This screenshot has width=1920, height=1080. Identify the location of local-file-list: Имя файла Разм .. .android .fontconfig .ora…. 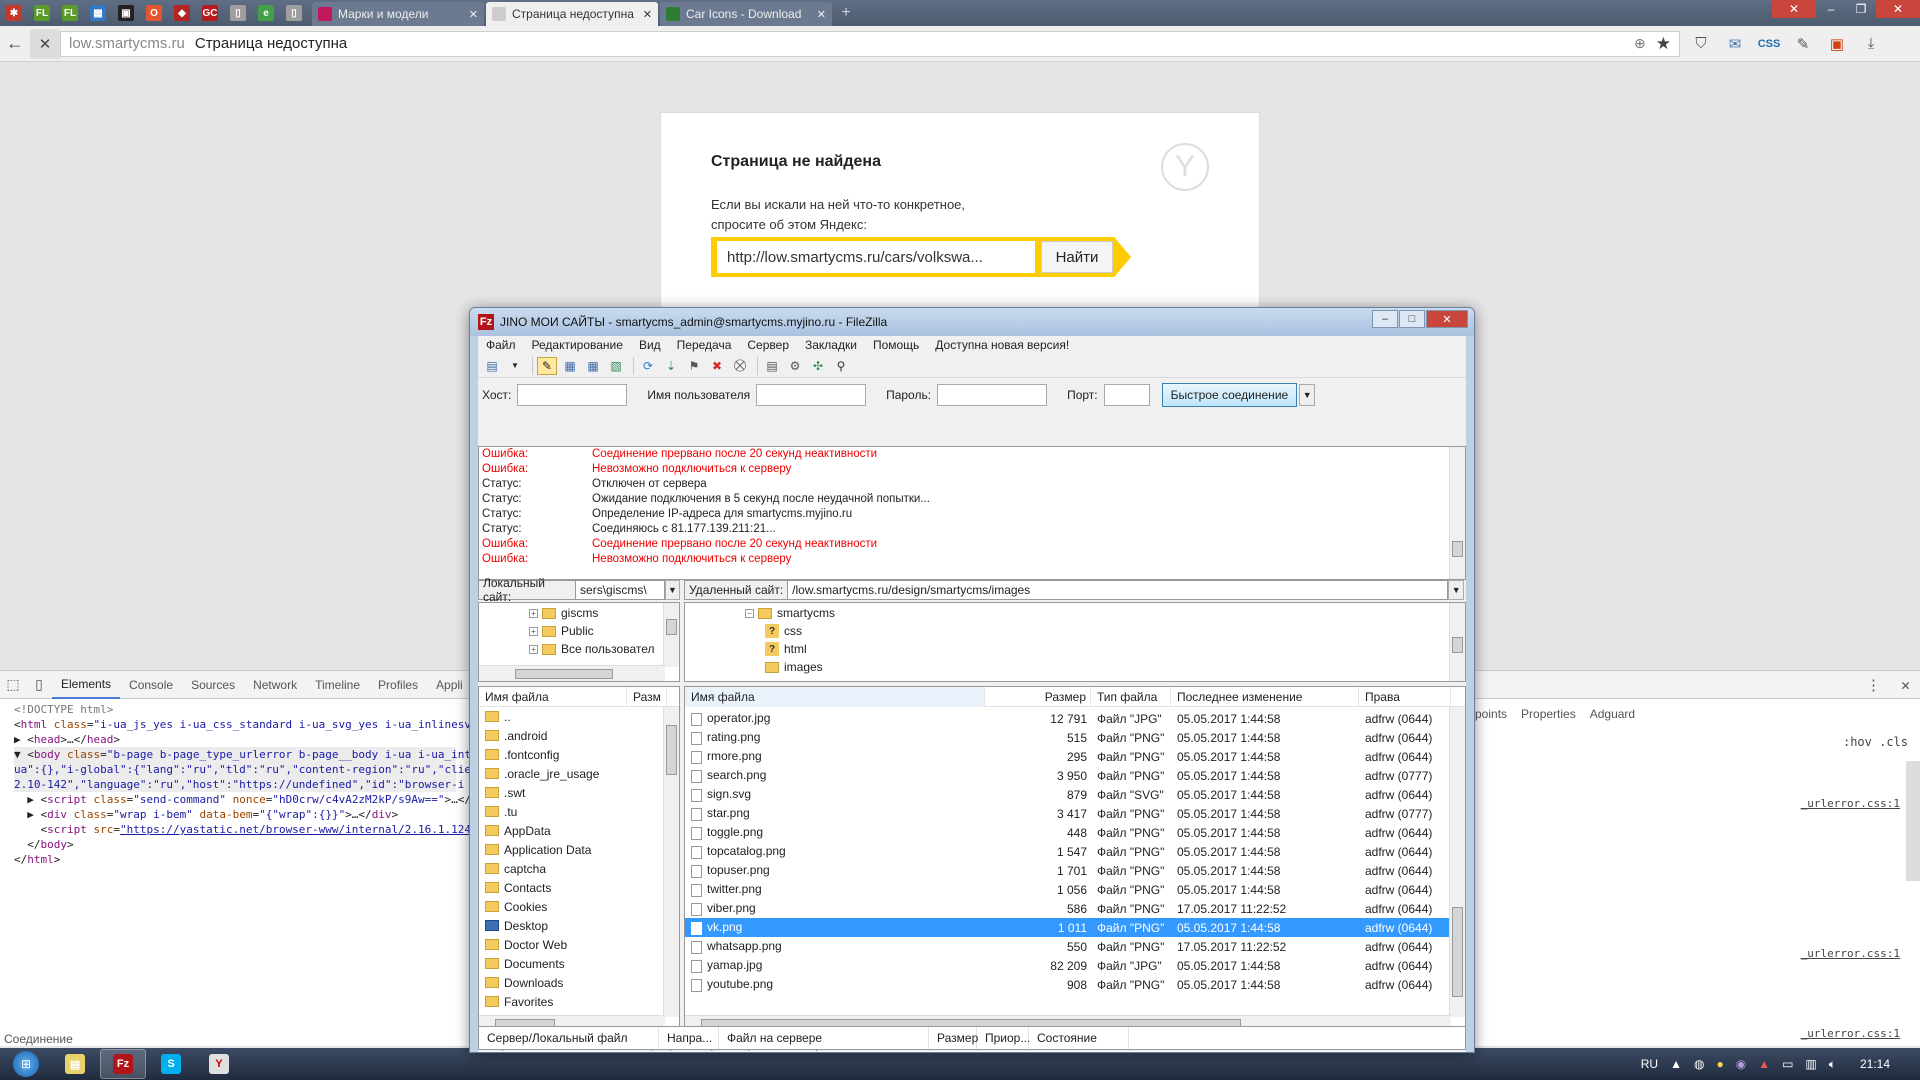
(579, 859).